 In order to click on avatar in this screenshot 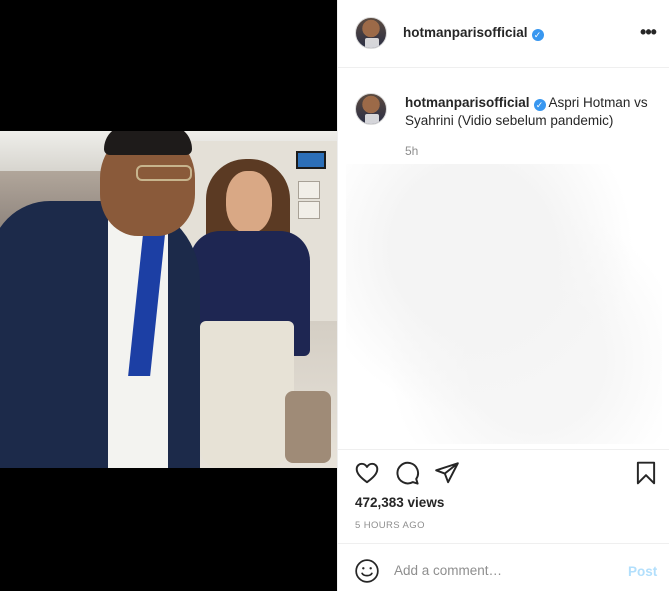, I will do `click(371, 33)`.